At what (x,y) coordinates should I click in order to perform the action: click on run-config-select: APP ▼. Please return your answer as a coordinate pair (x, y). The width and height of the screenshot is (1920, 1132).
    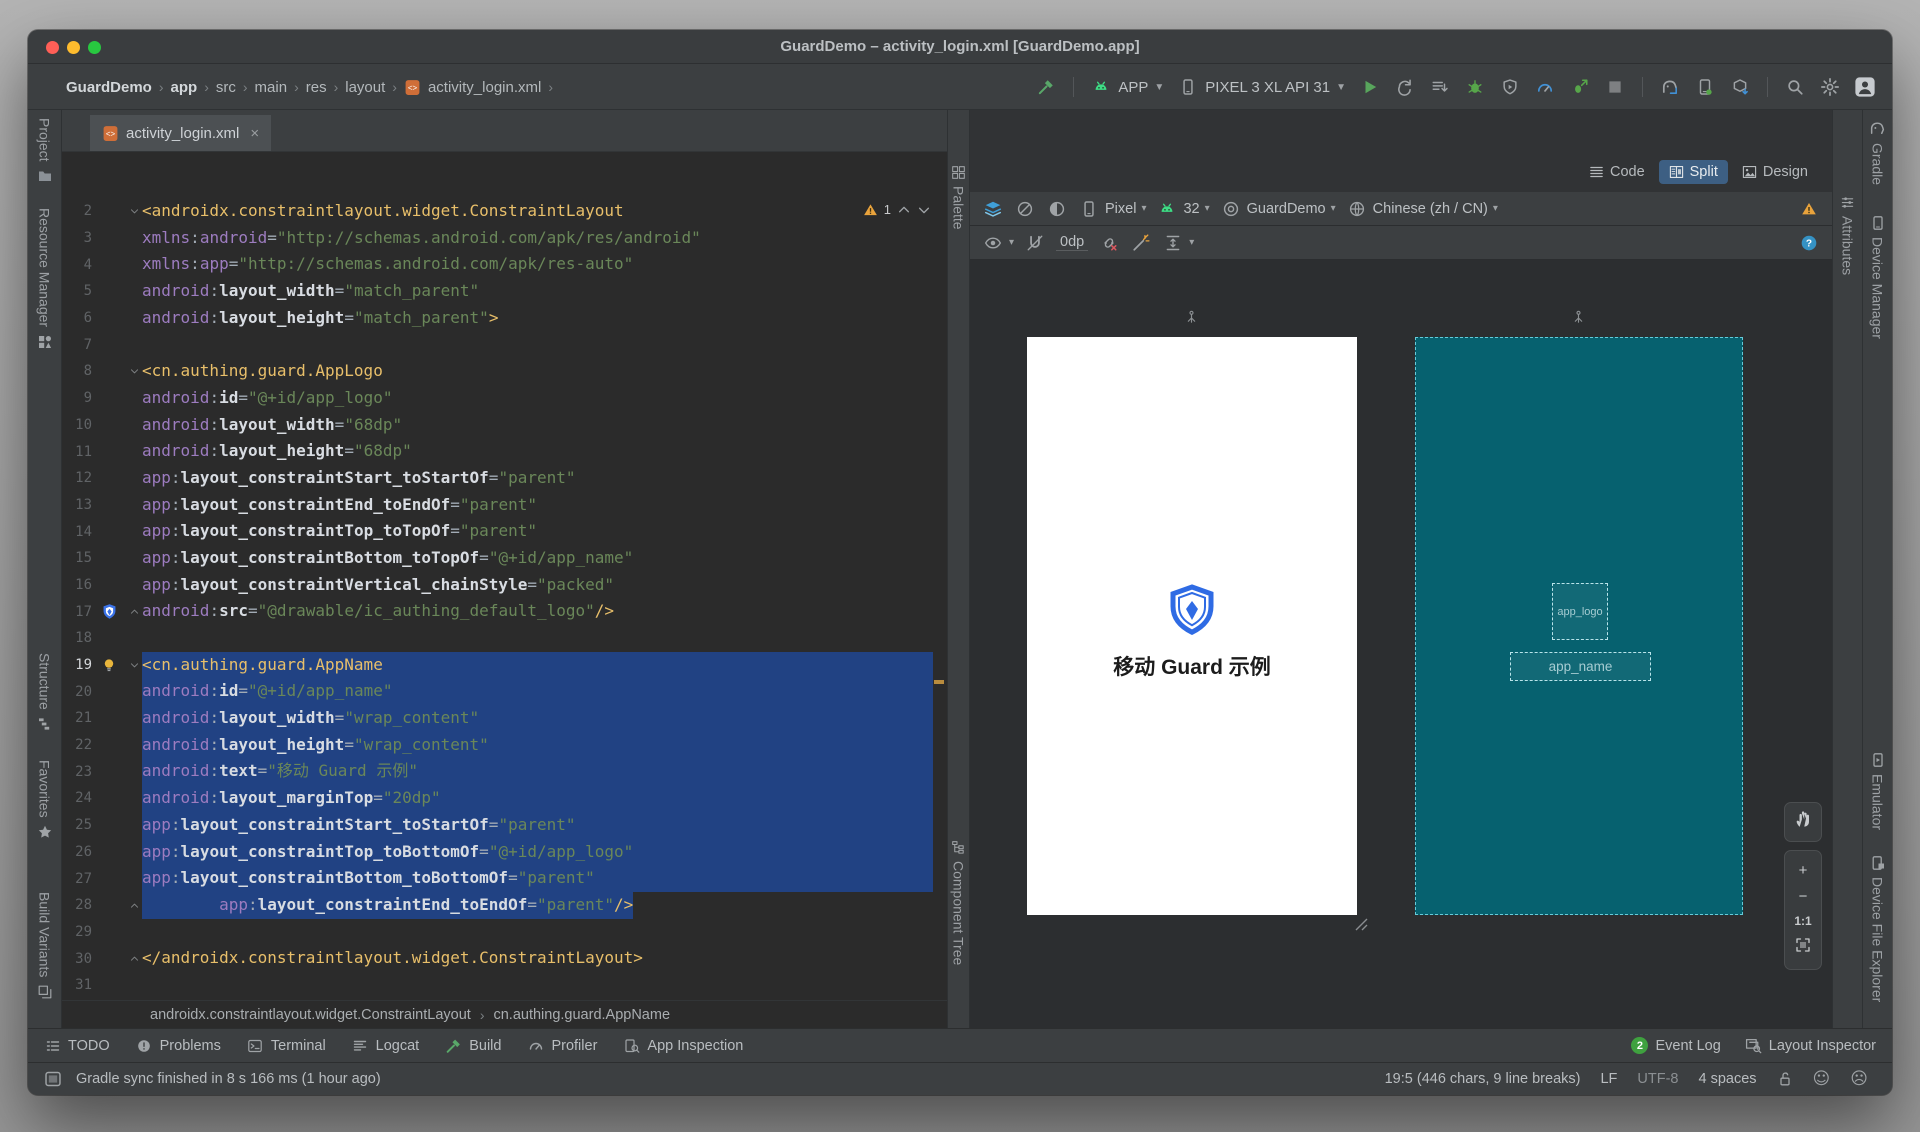
    Looking at the image, I should click on (1127, 87).